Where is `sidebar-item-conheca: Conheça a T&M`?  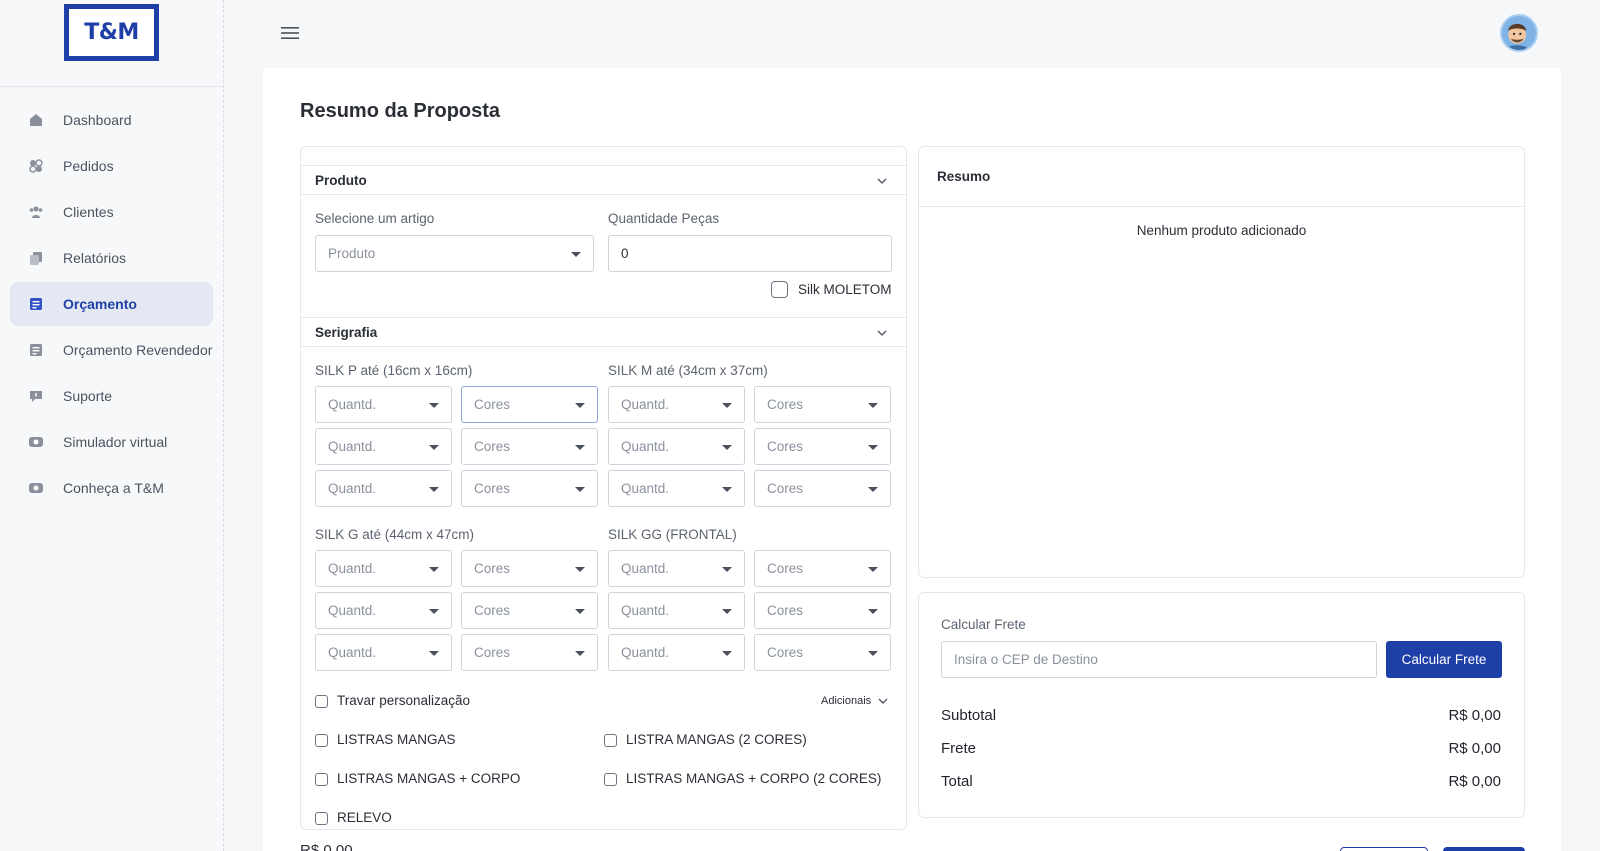
sidebar-item-conheca: Conheça a T&M is located at coordinates (111, 488).